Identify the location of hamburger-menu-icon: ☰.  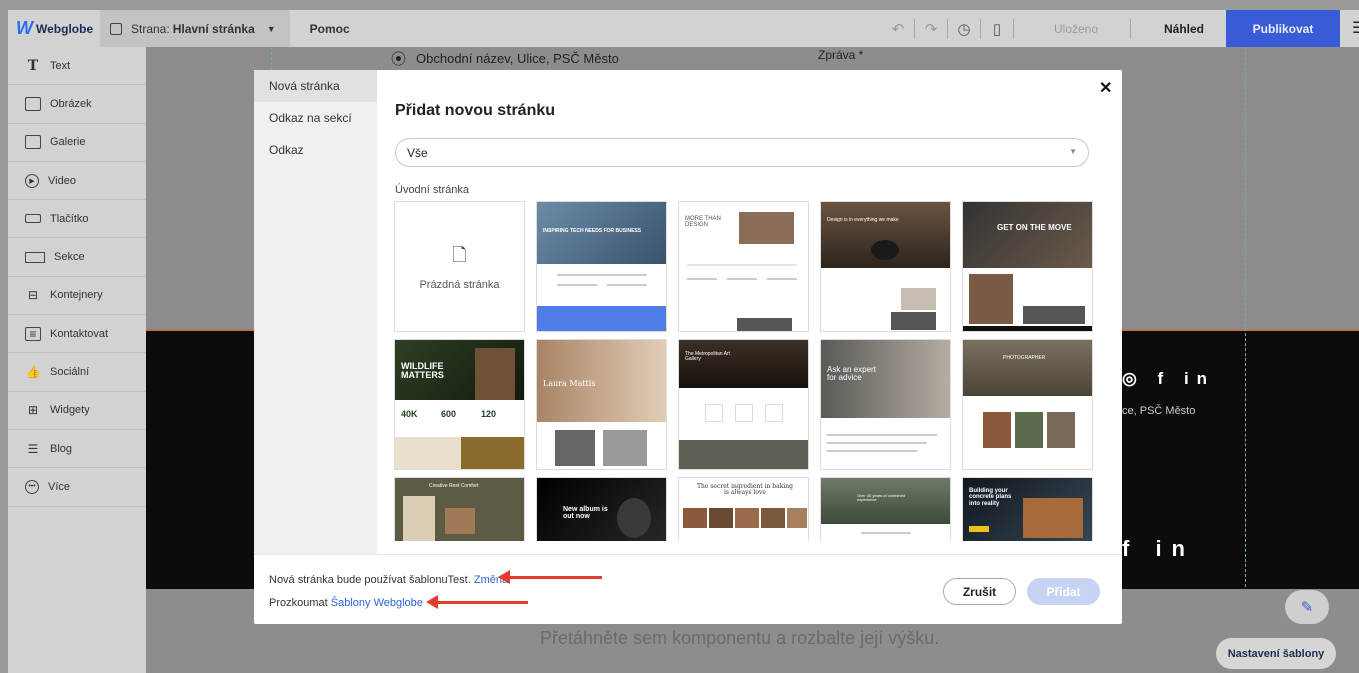
(1355, 28).